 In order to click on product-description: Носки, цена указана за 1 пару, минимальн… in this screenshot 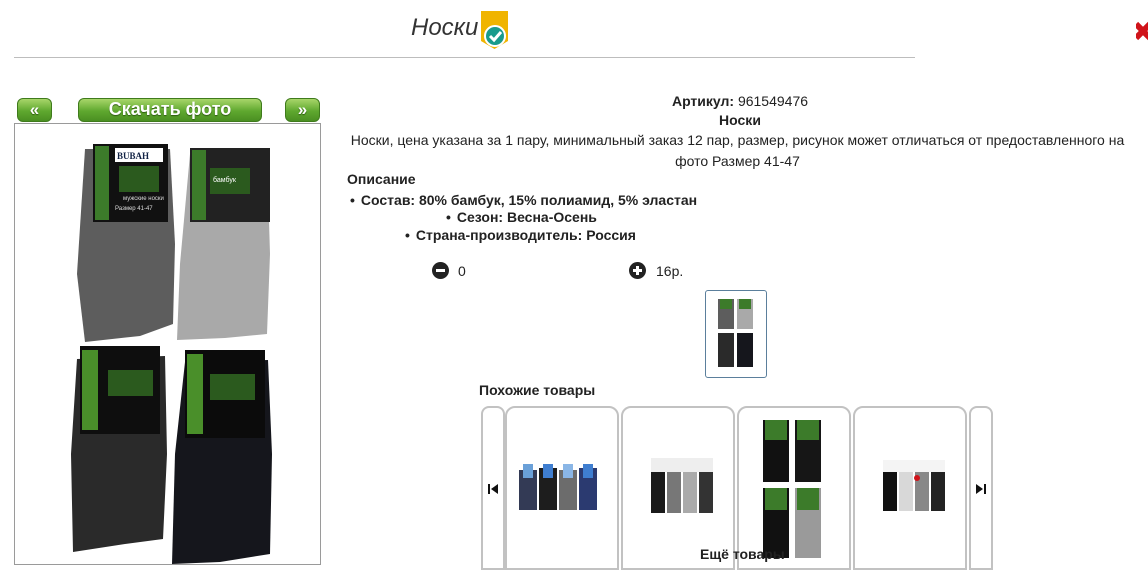, I will do `click(737, 150)`.